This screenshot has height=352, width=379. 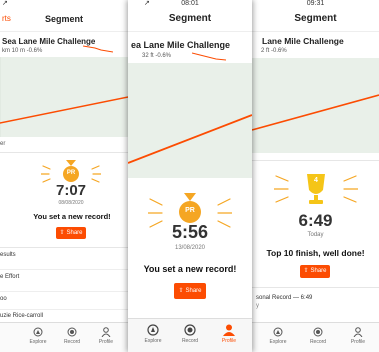 I want to click on back-button: rts, so click(x=6, y=19).